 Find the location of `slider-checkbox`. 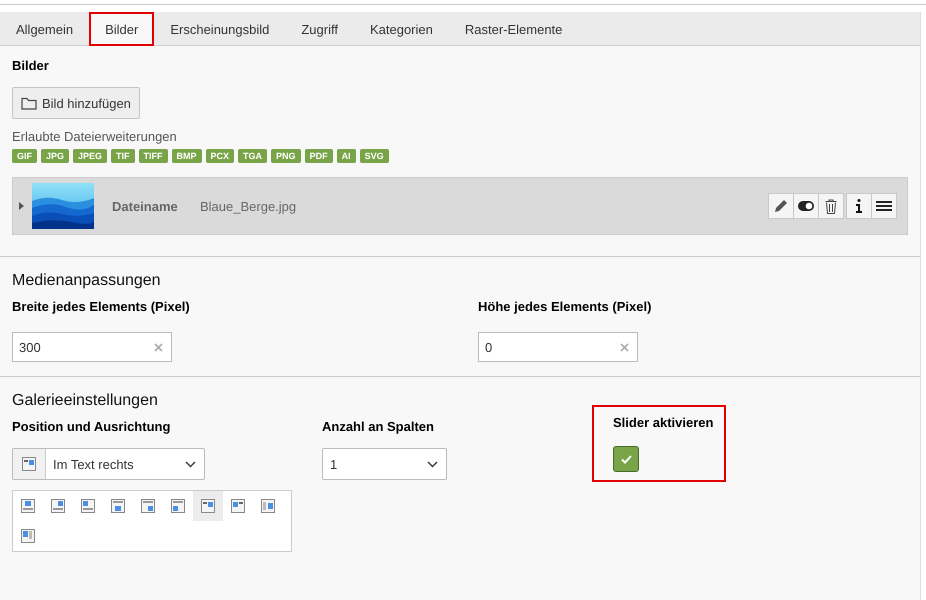

slider-checkbox is located at coordinates (626, 459).